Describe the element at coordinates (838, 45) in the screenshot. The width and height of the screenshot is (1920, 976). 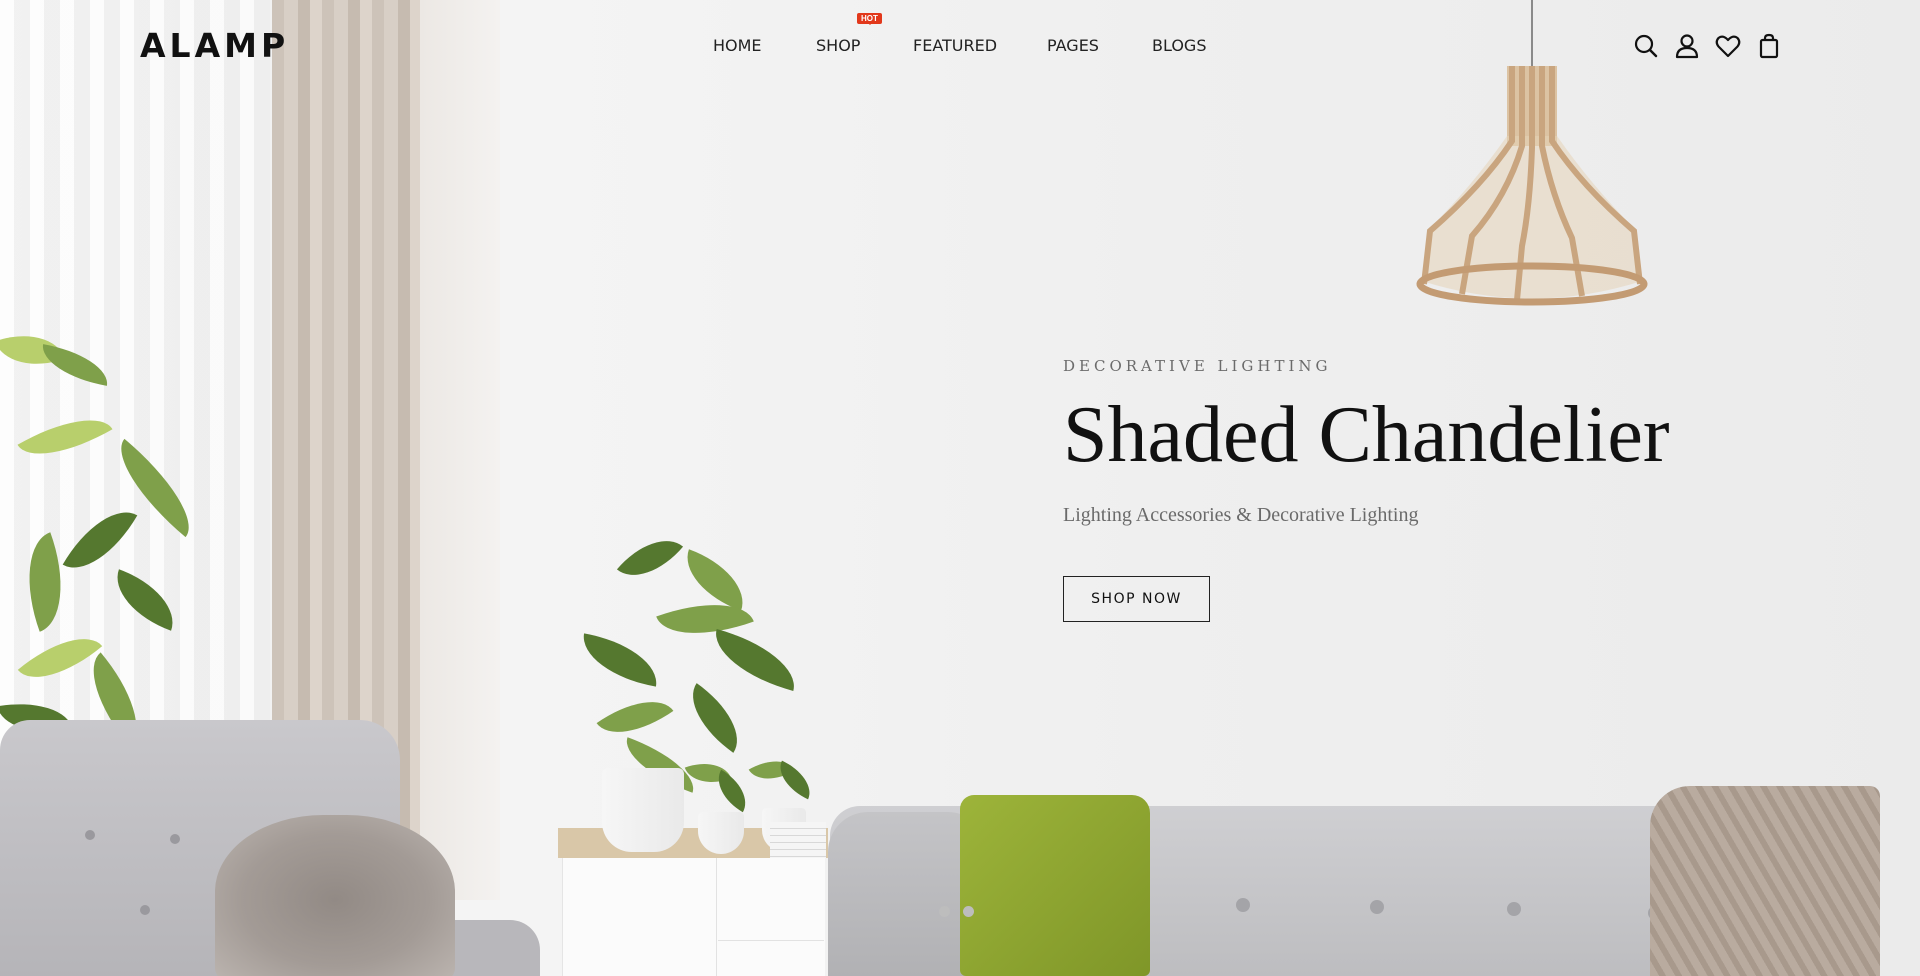
I see `nav-item-shop: SHOP` at that location.